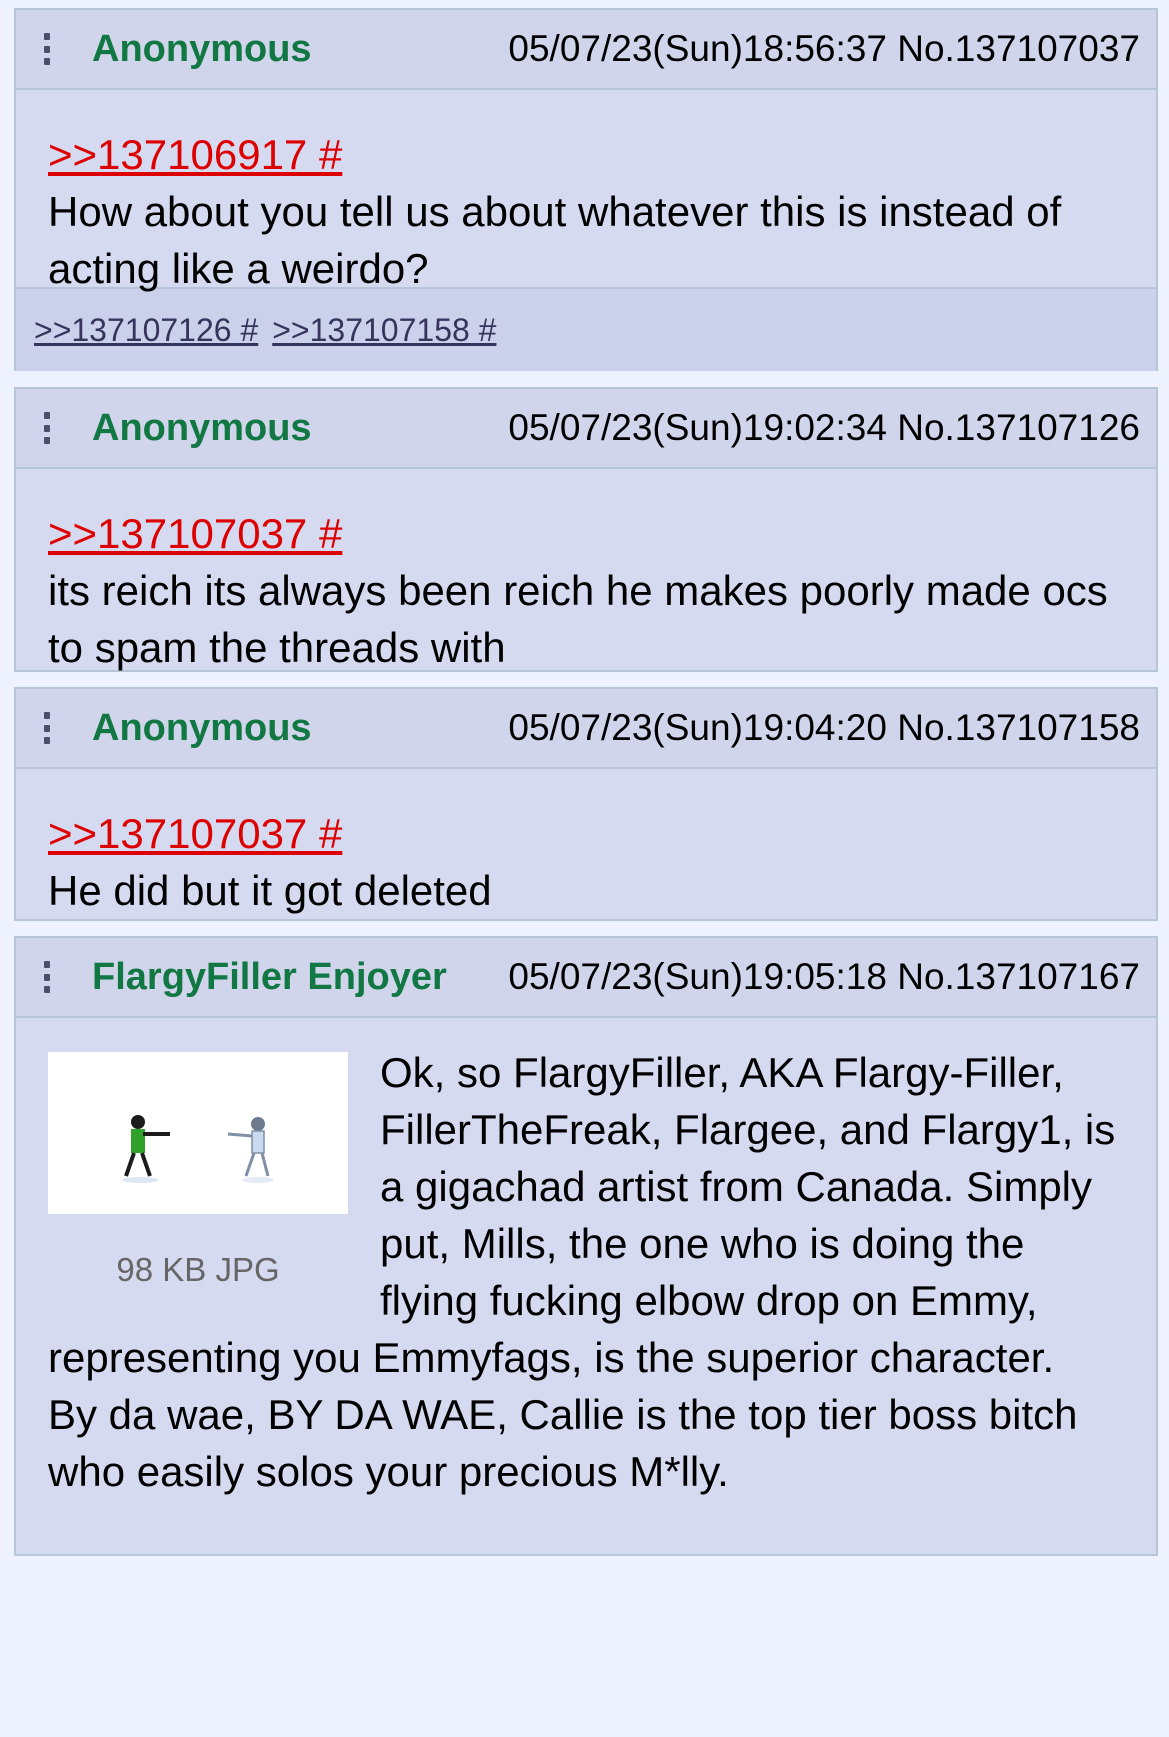 The height and width of the screenshot is (1737, 1169). I want to click on post-body: >>137107037 # He did but it got deleted, so click(586, 859).